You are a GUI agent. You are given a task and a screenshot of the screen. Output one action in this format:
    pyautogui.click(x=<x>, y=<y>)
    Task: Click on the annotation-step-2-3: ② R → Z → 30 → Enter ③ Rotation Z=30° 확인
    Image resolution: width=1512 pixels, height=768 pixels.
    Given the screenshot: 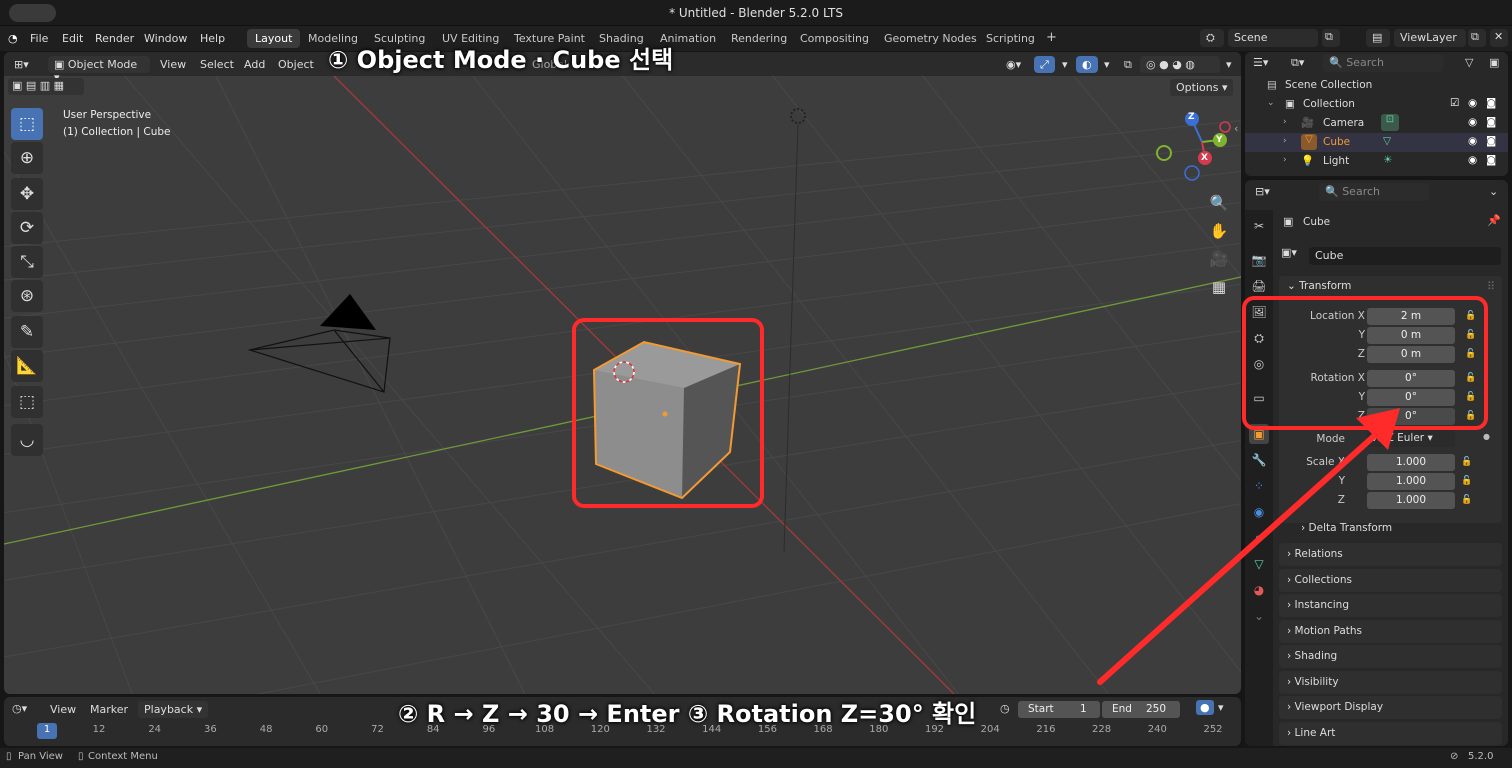 What is the action you would take?
    pyautogui.click(x=687, y=714)
    